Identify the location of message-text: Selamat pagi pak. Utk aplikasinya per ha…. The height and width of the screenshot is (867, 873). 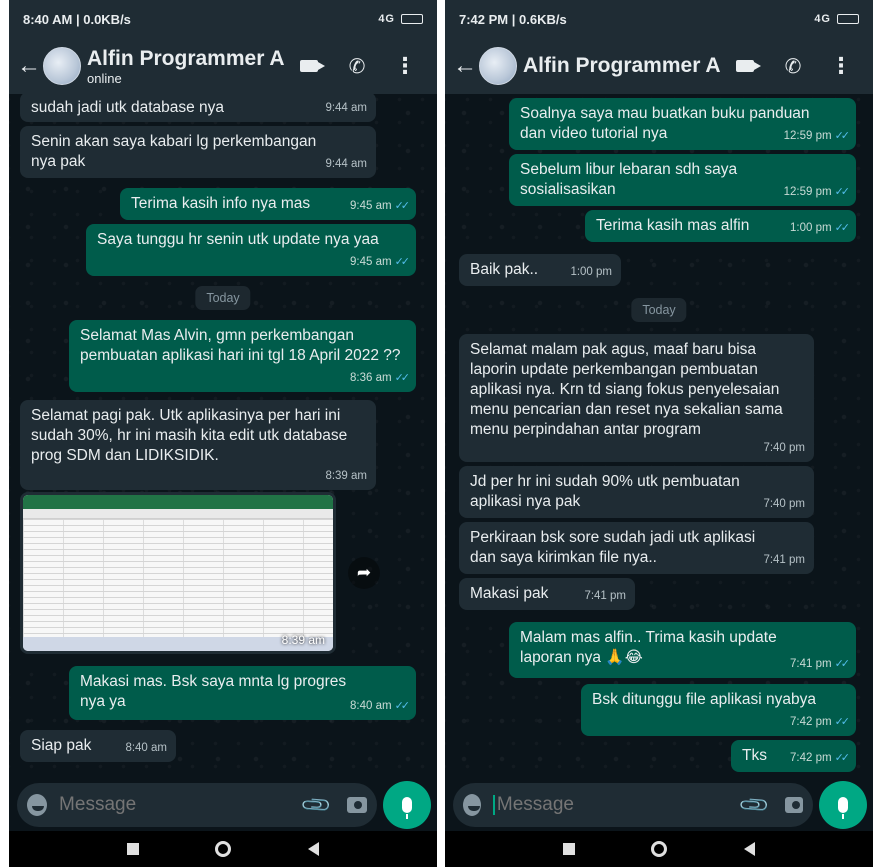
(189, 435).